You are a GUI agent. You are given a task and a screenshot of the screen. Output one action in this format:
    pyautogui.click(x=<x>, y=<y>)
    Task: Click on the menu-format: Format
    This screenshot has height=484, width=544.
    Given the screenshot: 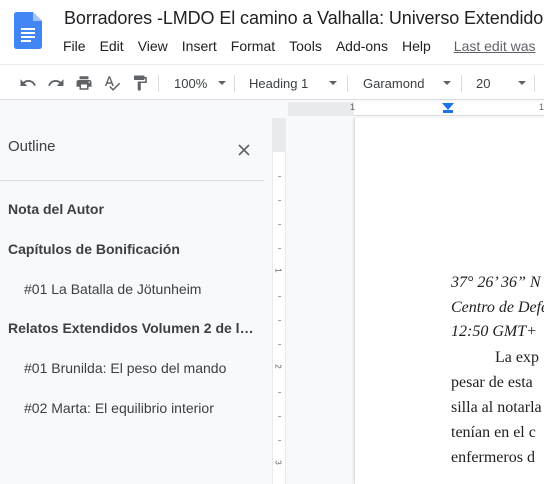 What is the action you would take?
    pyautogui.click(x=253, y=46)
    